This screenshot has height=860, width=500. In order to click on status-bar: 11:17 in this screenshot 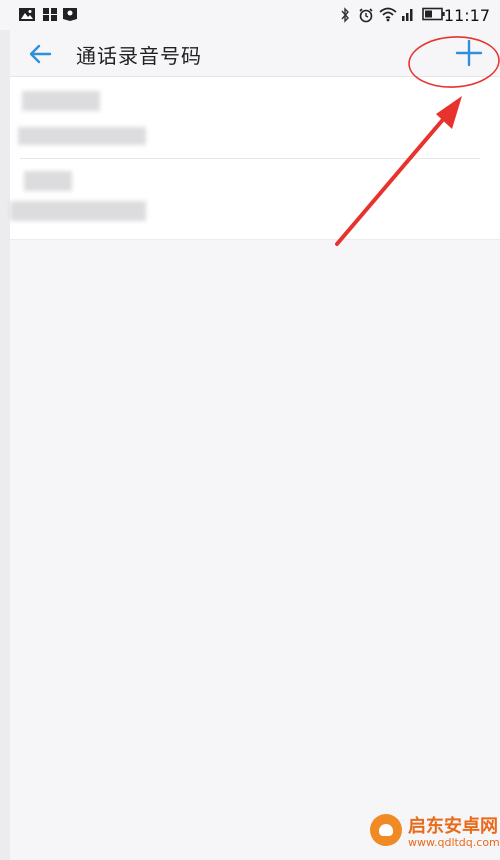, I will do `click(250, 15)`.